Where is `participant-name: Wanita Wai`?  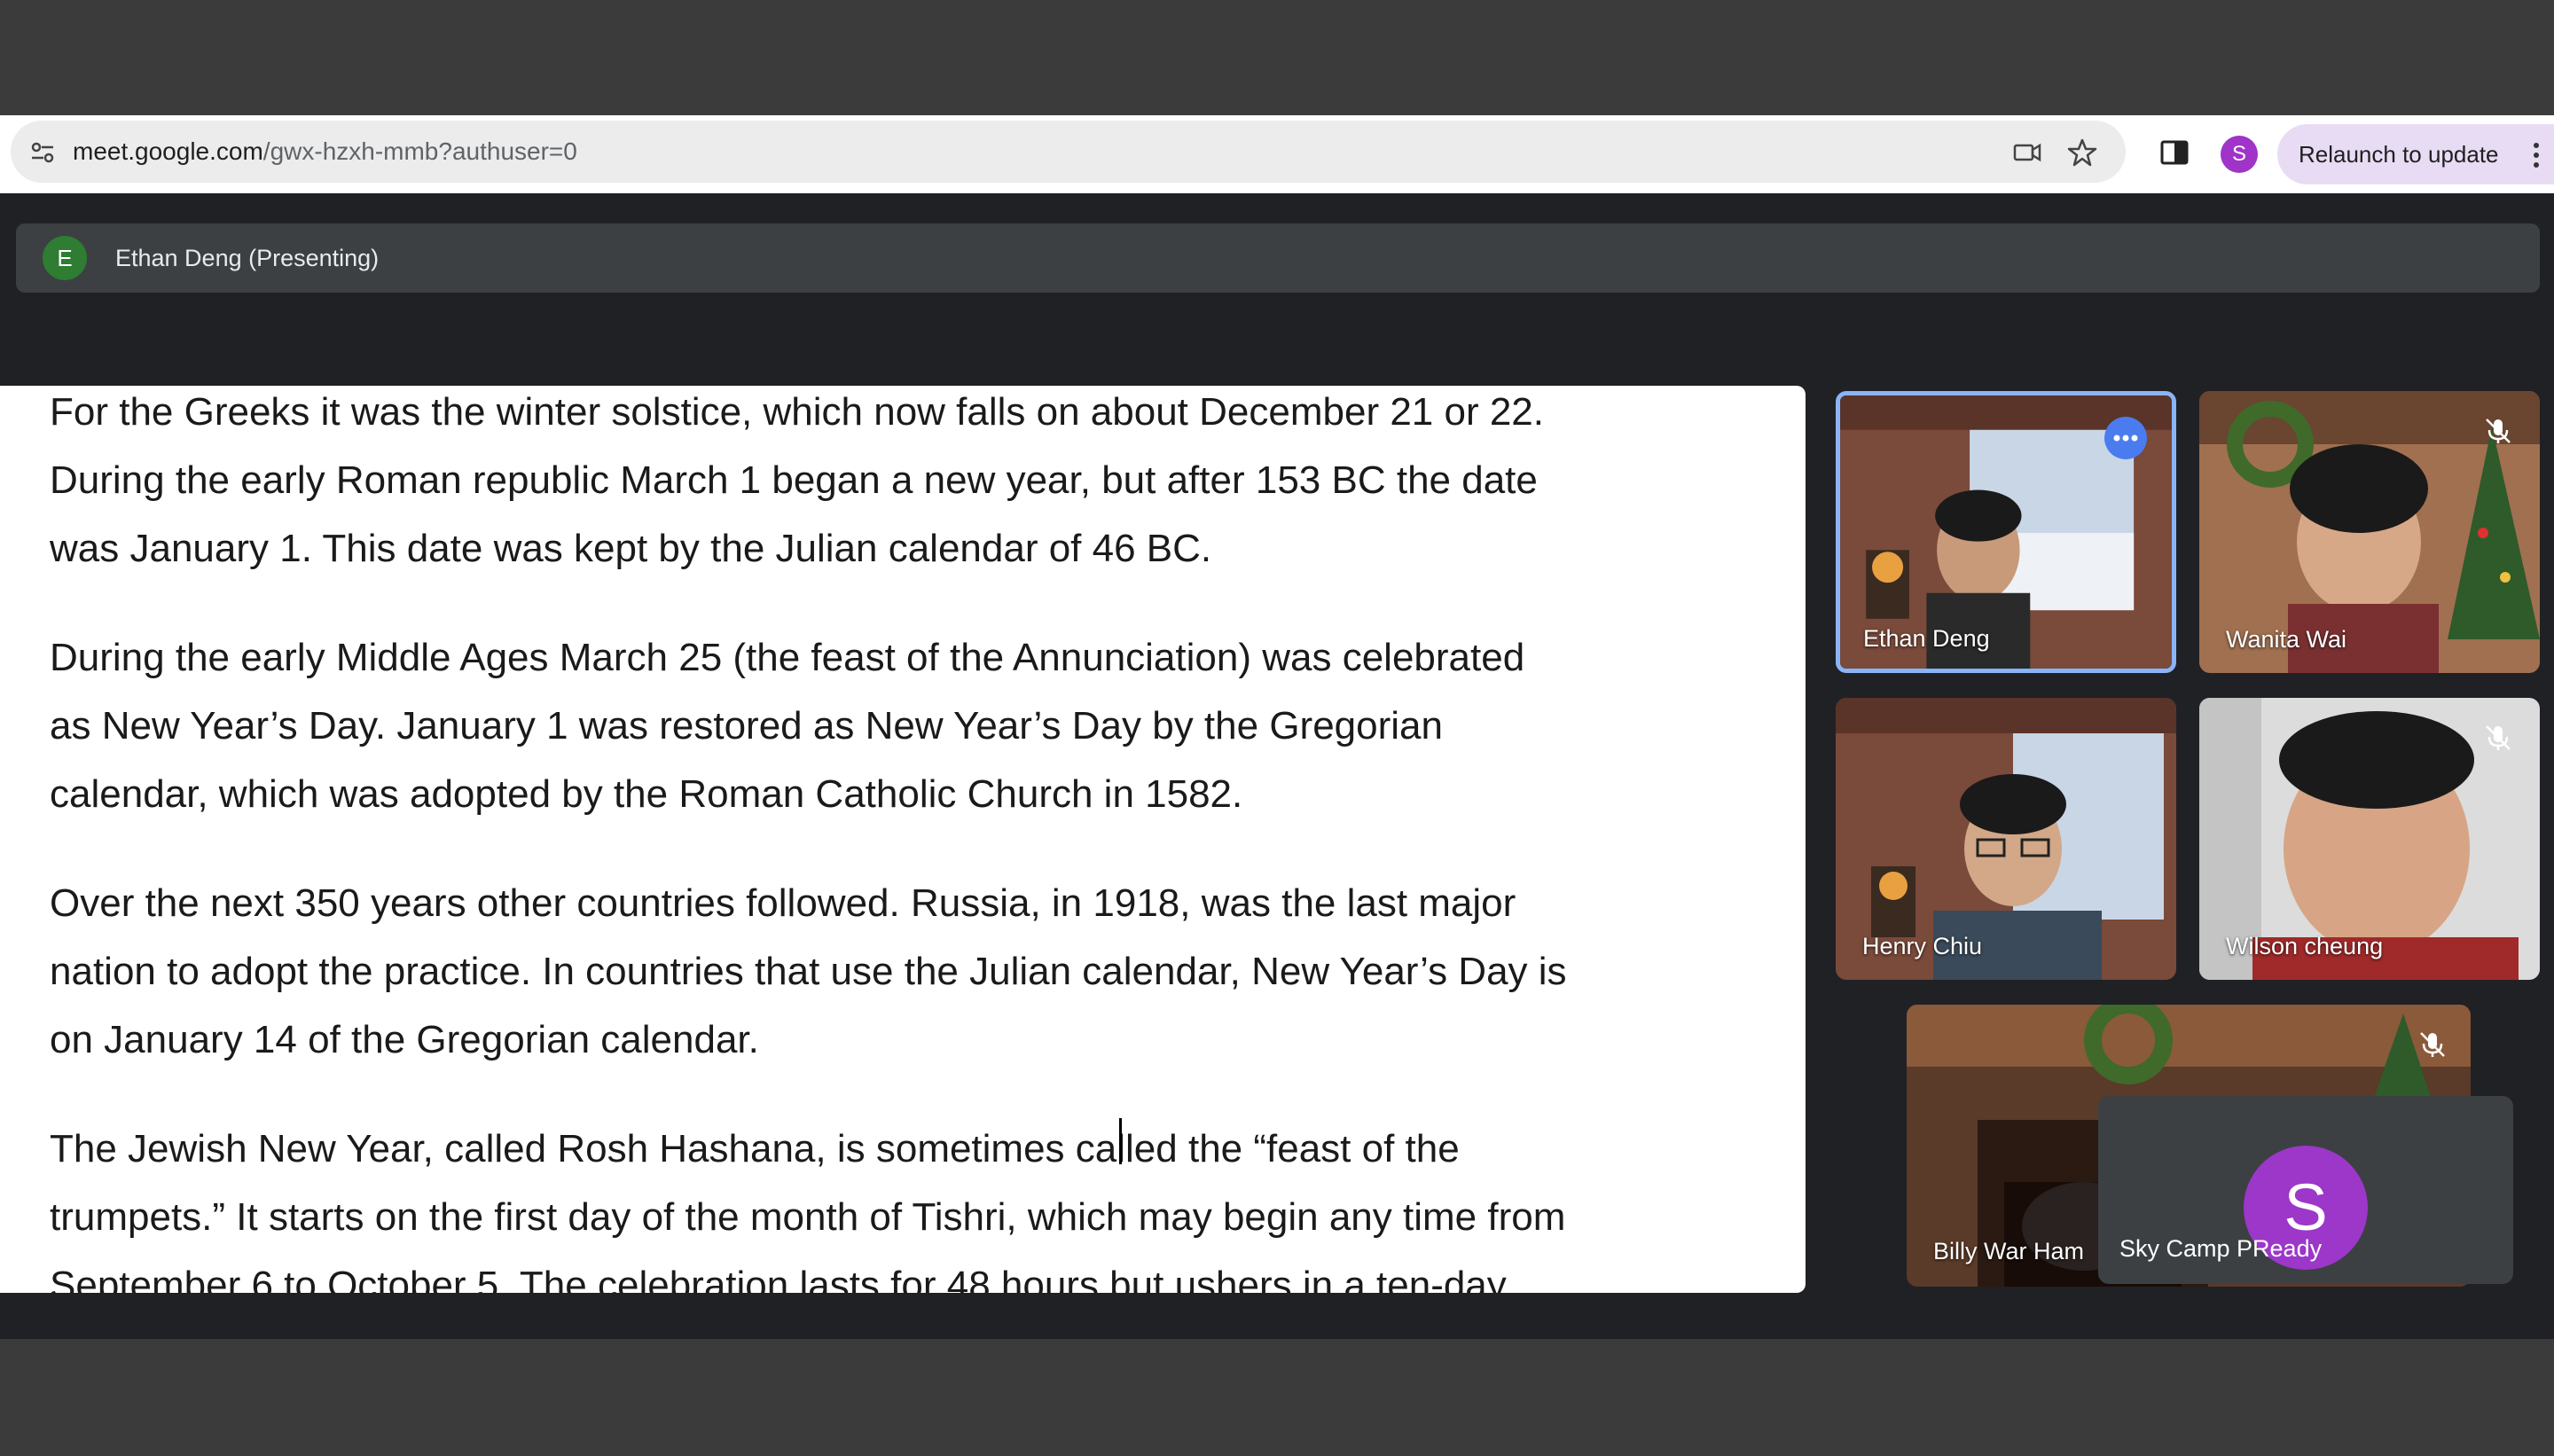 participant-name: Wanita Wai is located at coordinates (2286, 639).